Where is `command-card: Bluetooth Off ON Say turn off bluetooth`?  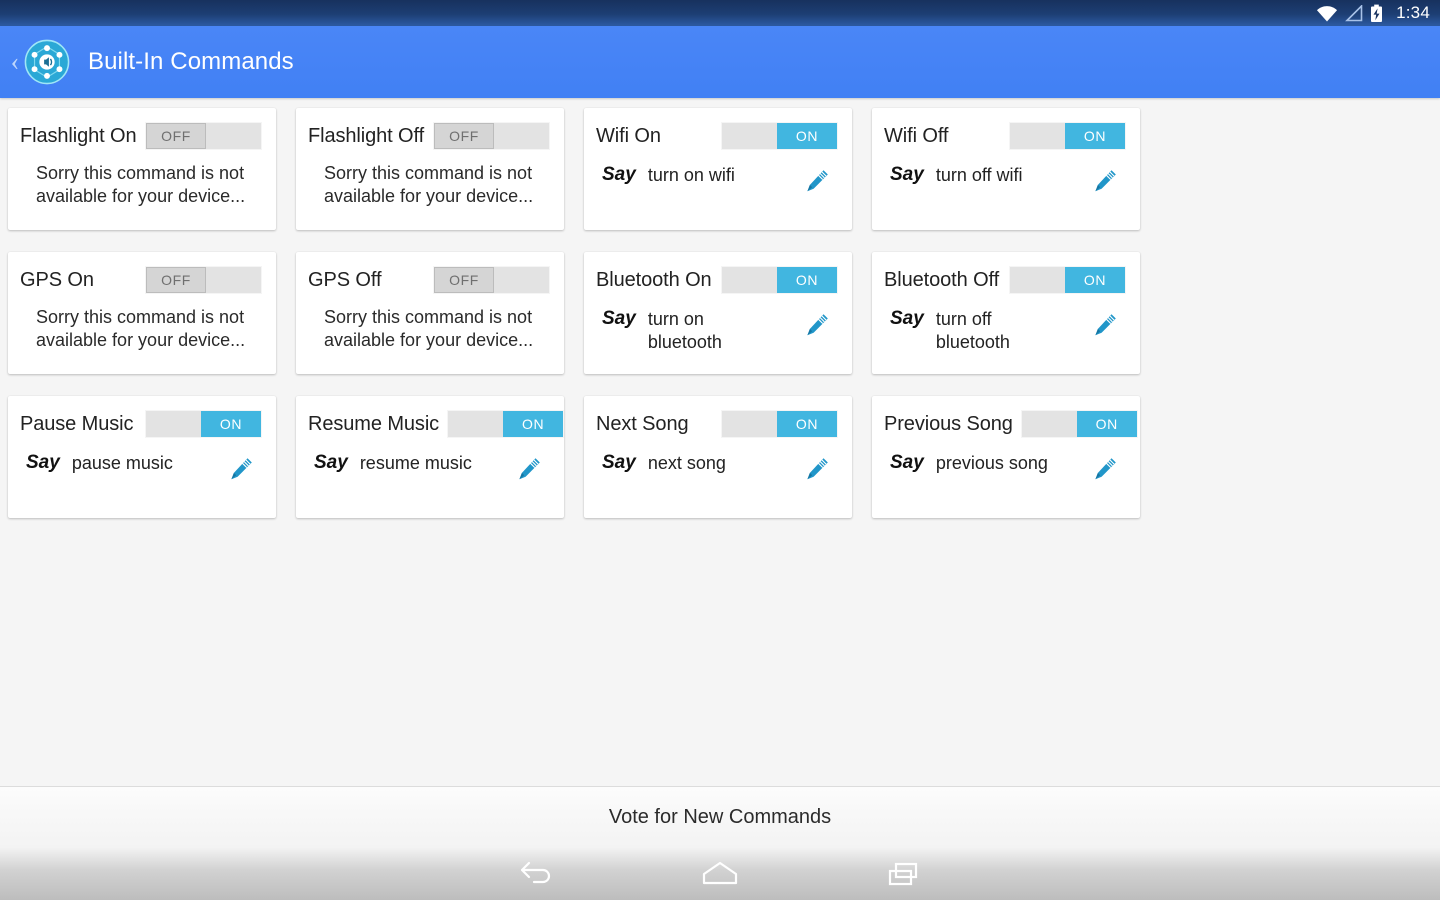 command-card: Bluetooth Off ON Say turn off bluetooth is located at coordinates (1006, 313).